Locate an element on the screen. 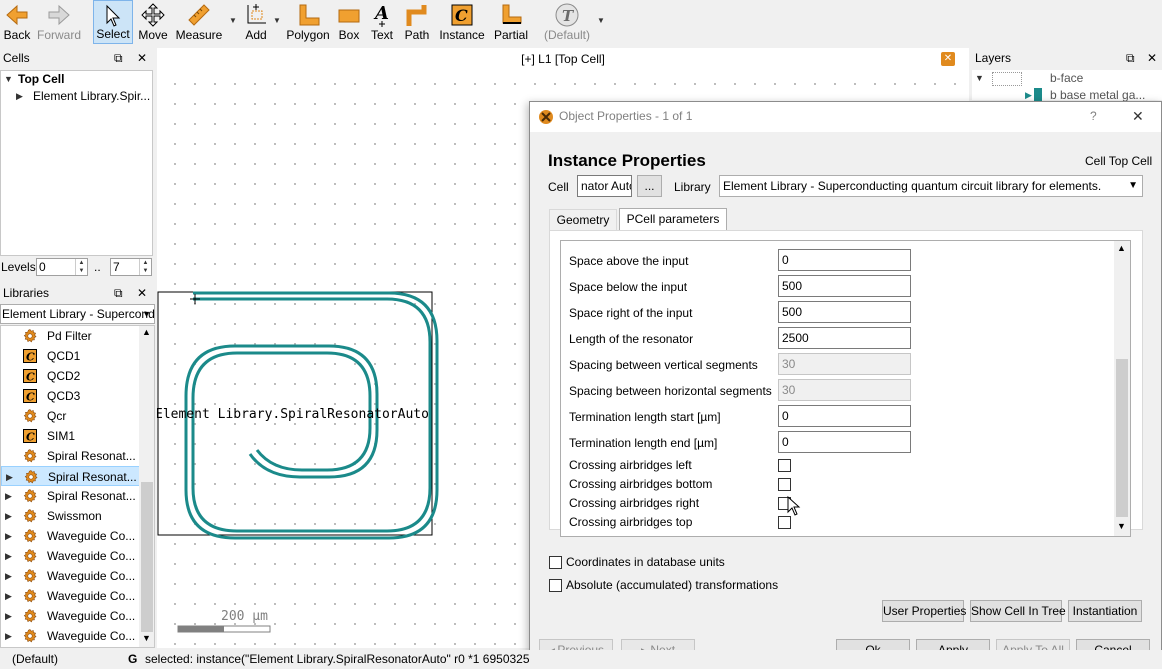 The width and height of the screenshot is (1162, 669). layer-item-b-face: b-face is located at coordinates (1066, 78).